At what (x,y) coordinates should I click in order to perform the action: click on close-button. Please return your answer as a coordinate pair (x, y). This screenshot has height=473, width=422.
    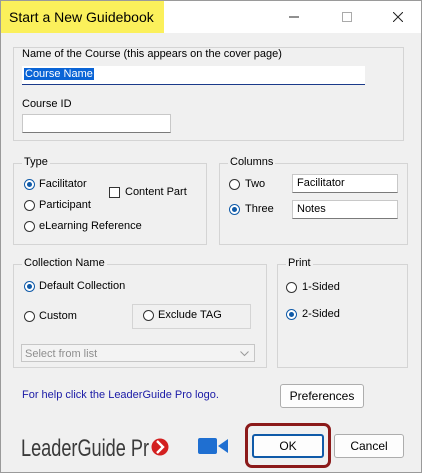
    Looking at the image, I should click on (398, 17).